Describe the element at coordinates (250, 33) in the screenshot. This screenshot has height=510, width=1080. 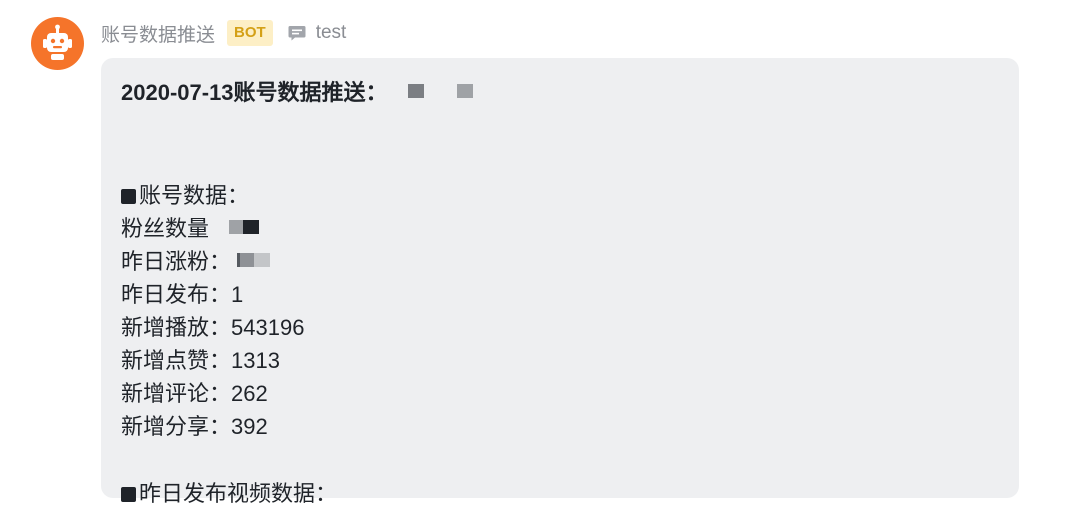
I see `bot-badge: BOT` at that location.